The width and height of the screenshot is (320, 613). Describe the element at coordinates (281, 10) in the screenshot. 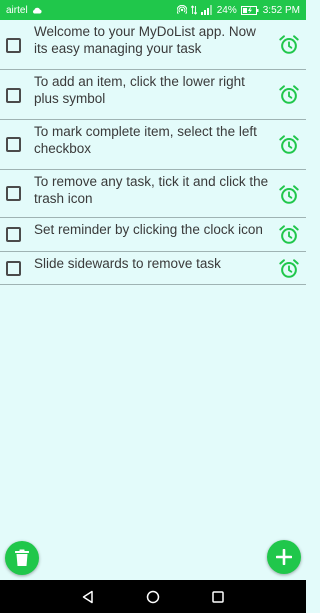

I see `clock-time: 3:52 PM` at that location.